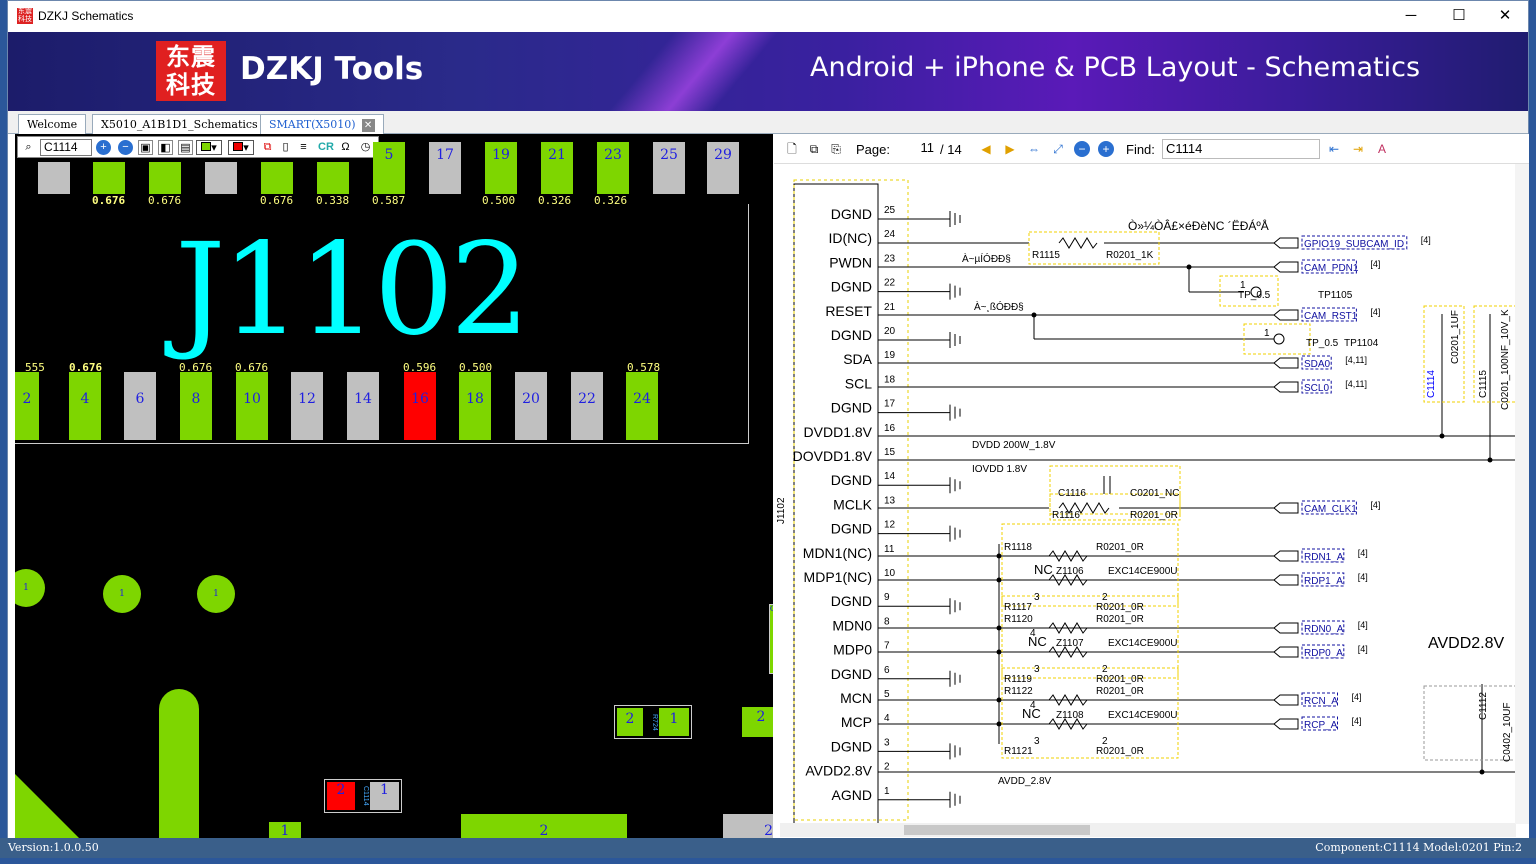  I want to click on component-c1114: 2 C1114 1, so click(363, 796).